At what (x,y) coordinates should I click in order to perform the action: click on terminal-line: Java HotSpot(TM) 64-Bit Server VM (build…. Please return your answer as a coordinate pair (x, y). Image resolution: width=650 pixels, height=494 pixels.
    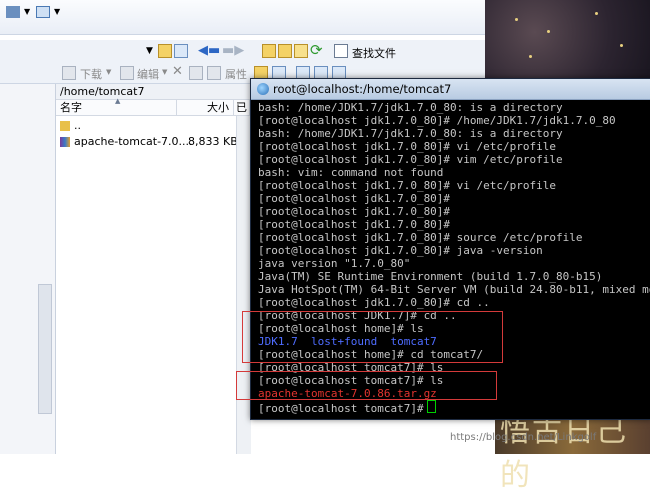
    Looking at the image, I should click on (454, 289).